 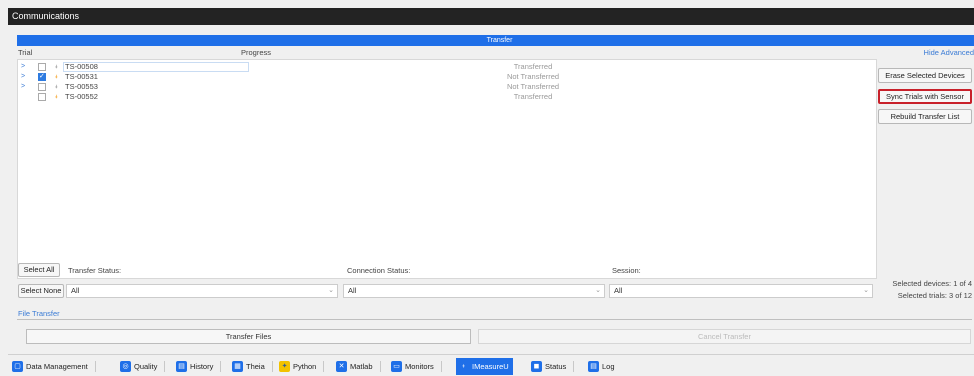 I want to click on selected-trials-count: Selected trials: 3 of 12, so click(x=934, y=295).